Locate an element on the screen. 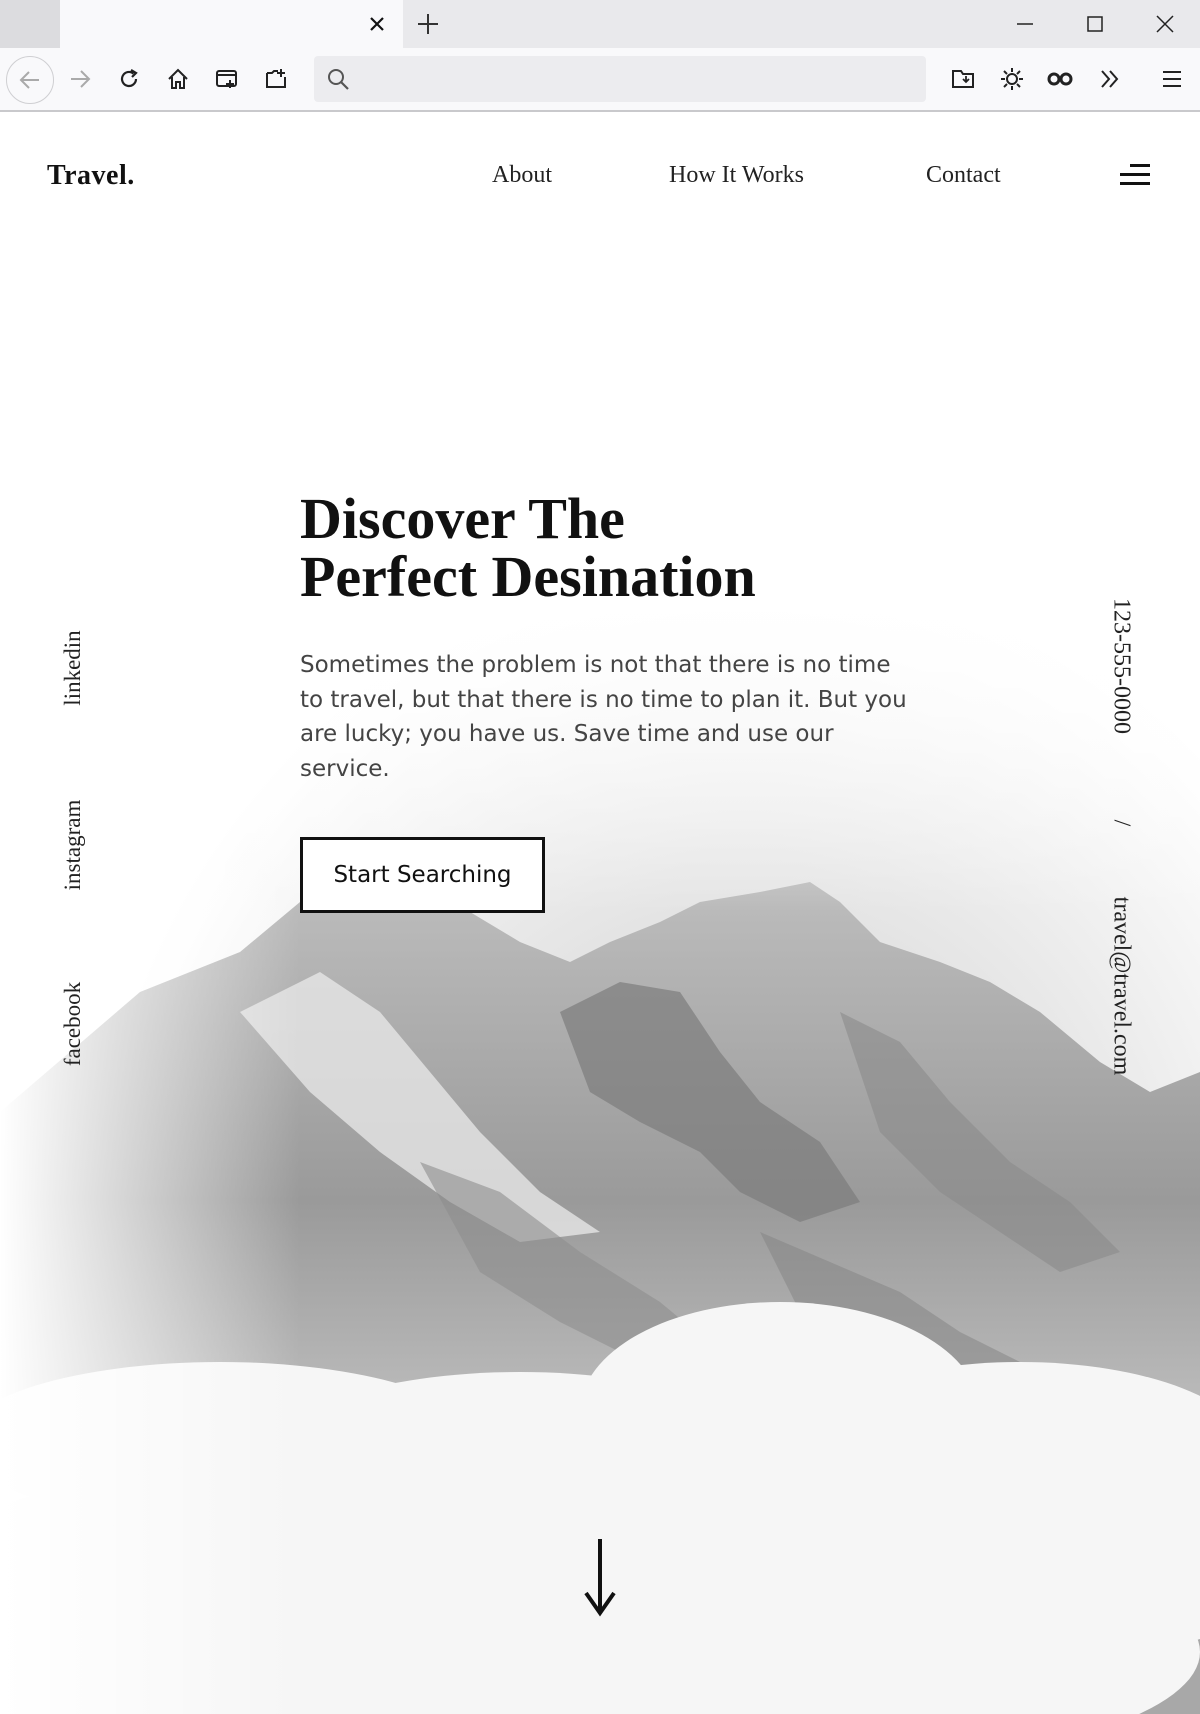 This screenshot has width=1200, height=1714. maximize-icon is located at coordinates (1095, 24).